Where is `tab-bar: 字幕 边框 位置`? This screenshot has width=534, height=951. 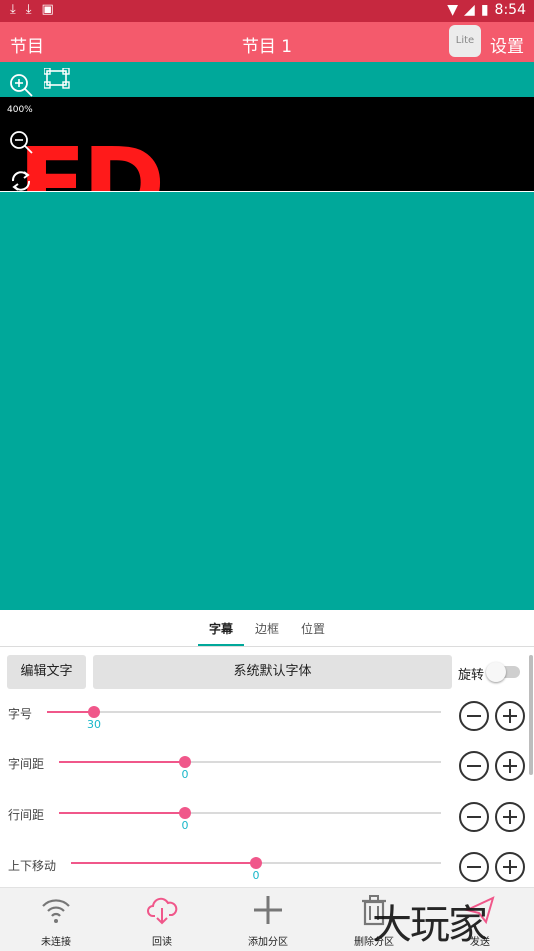
tab-bar: 字幕 边框 位置 is located at coordinates (267, 628).